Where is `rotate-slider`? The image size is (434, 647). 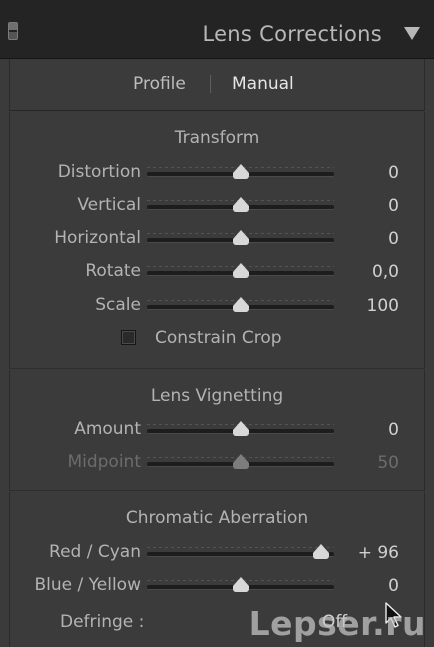
rotate-slider is located at coordinates (240, 270).